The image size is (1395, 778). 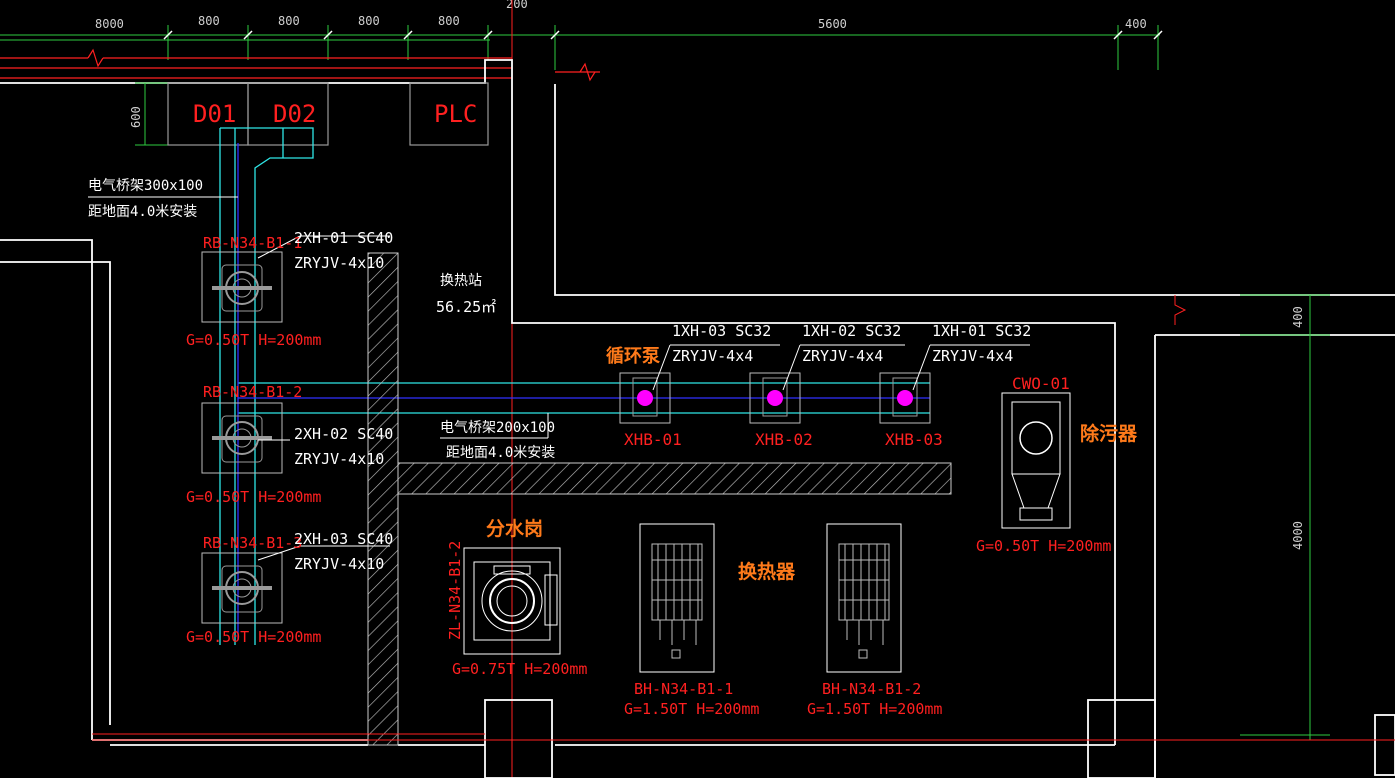 What do you see at coordinates (1252, 517) in the screenshot?
I see `right-dimension: 400 4000` at bounding box center [1252, 517].